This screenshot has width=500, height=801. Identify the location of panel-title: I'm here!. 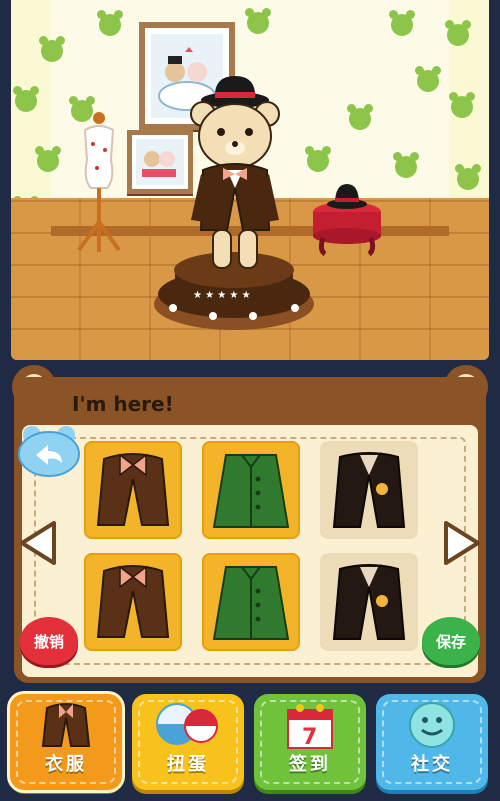
(123, 404).